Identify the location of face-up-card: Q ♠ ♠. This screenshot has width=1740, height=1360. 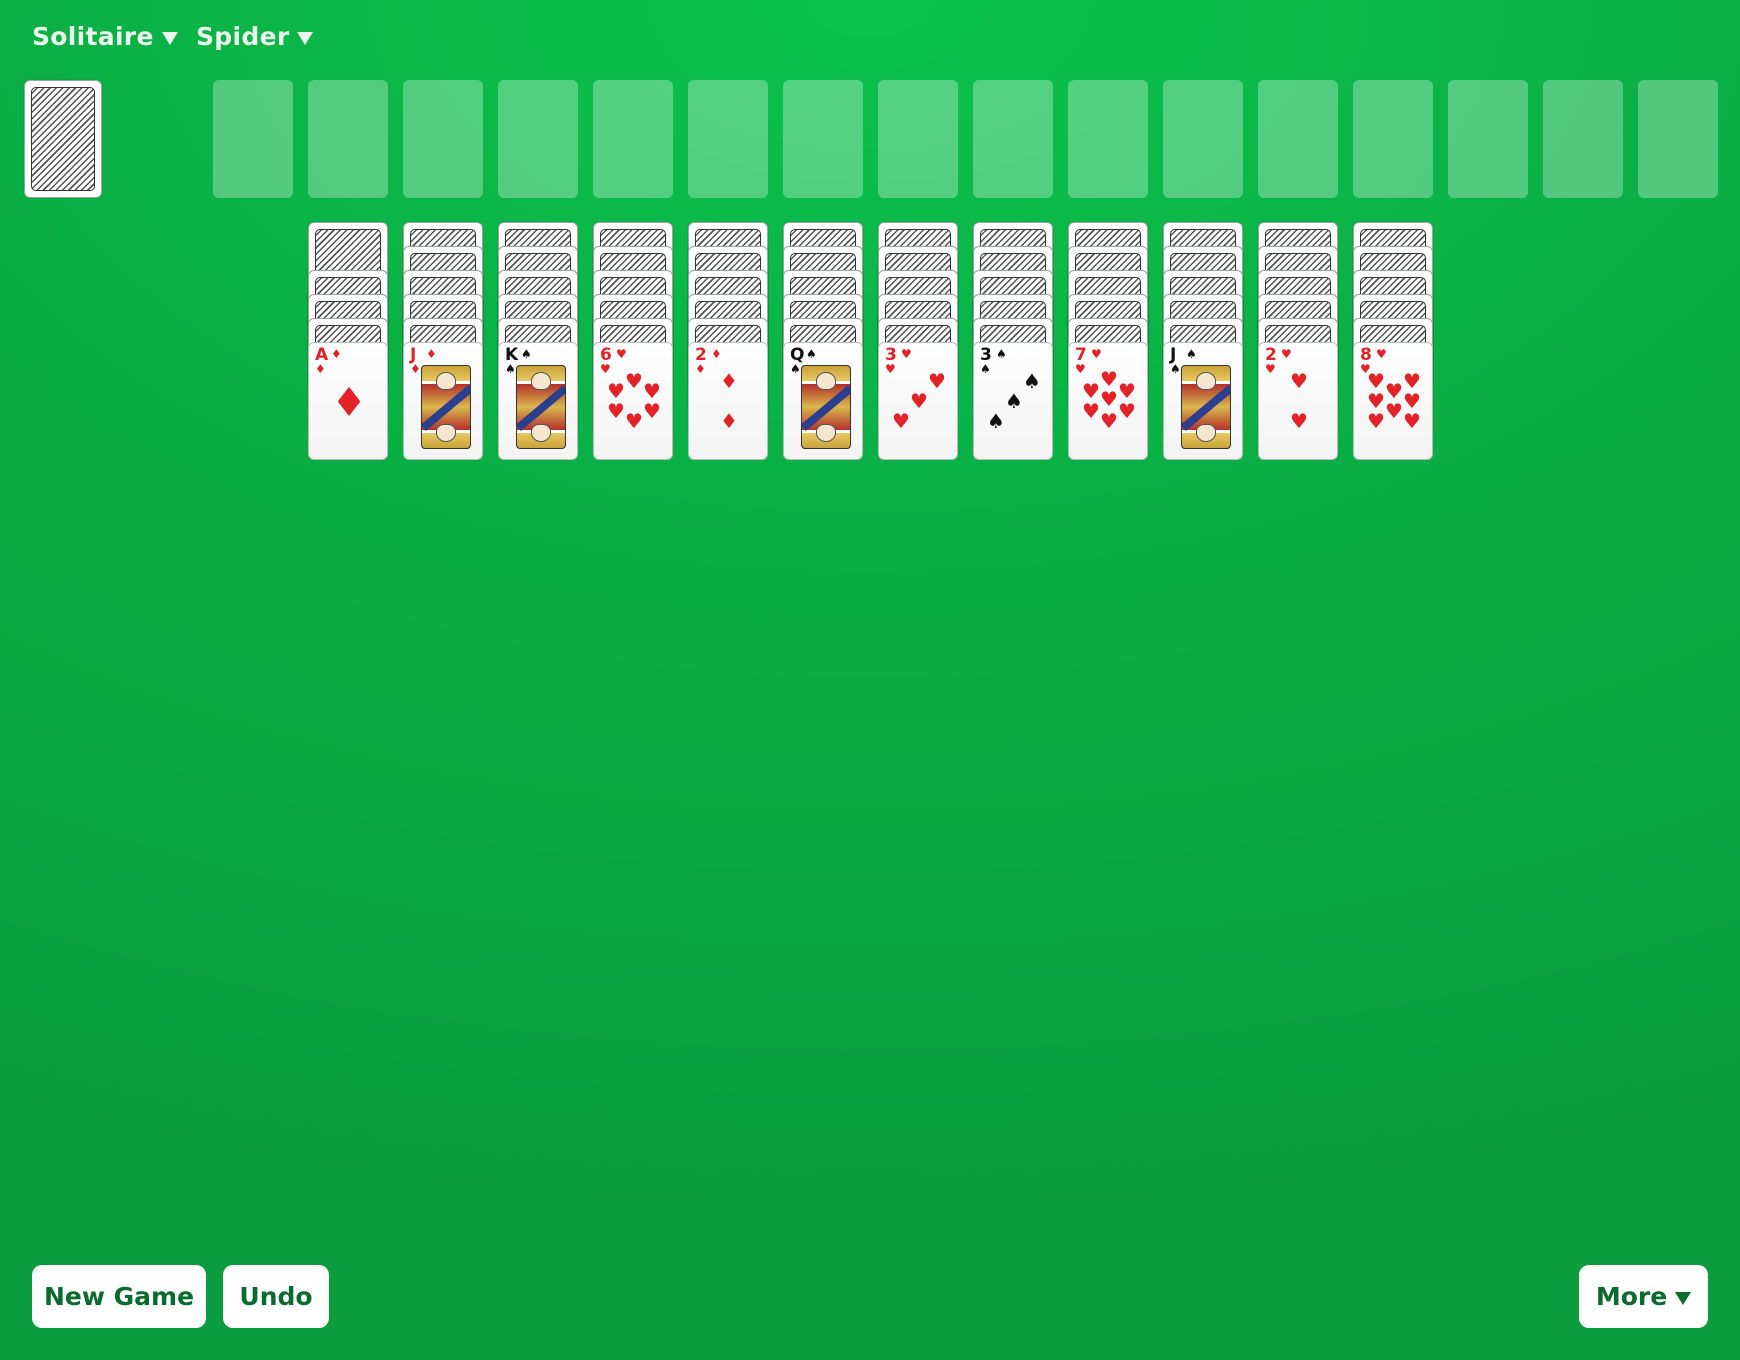
(823, 401).